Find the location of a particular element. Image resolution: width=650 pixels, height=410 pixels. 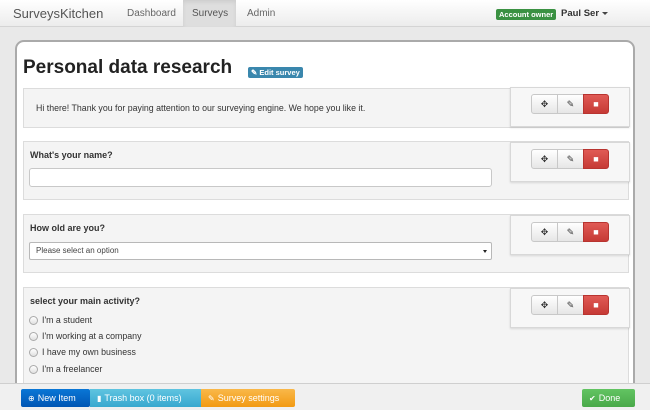

nav-admin: Admin is located at coordinates (261, 13).